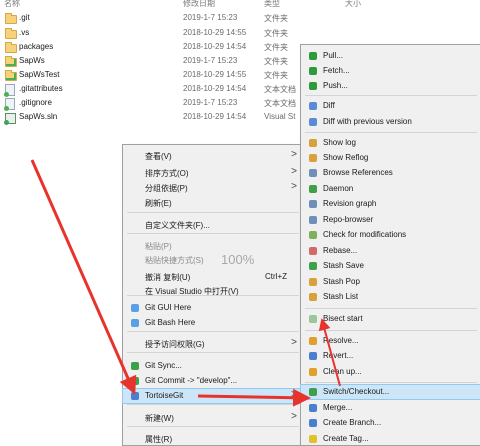 The width and height of the screenshot is (480, 446). Describe the element at coordinates (32, 60) in the screenshot. I see `file-name: SapWs` at that location.